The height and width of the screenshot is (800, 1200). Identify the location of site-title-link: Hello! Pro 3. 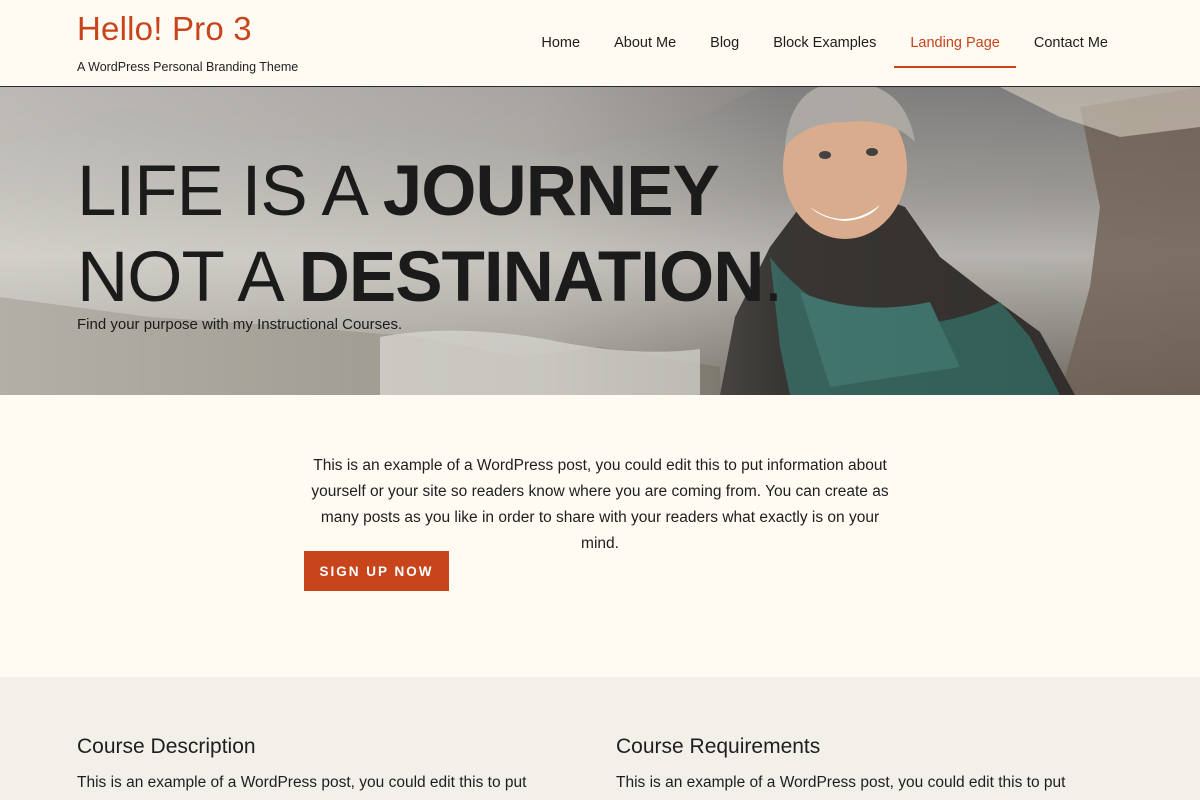
(164, 29).